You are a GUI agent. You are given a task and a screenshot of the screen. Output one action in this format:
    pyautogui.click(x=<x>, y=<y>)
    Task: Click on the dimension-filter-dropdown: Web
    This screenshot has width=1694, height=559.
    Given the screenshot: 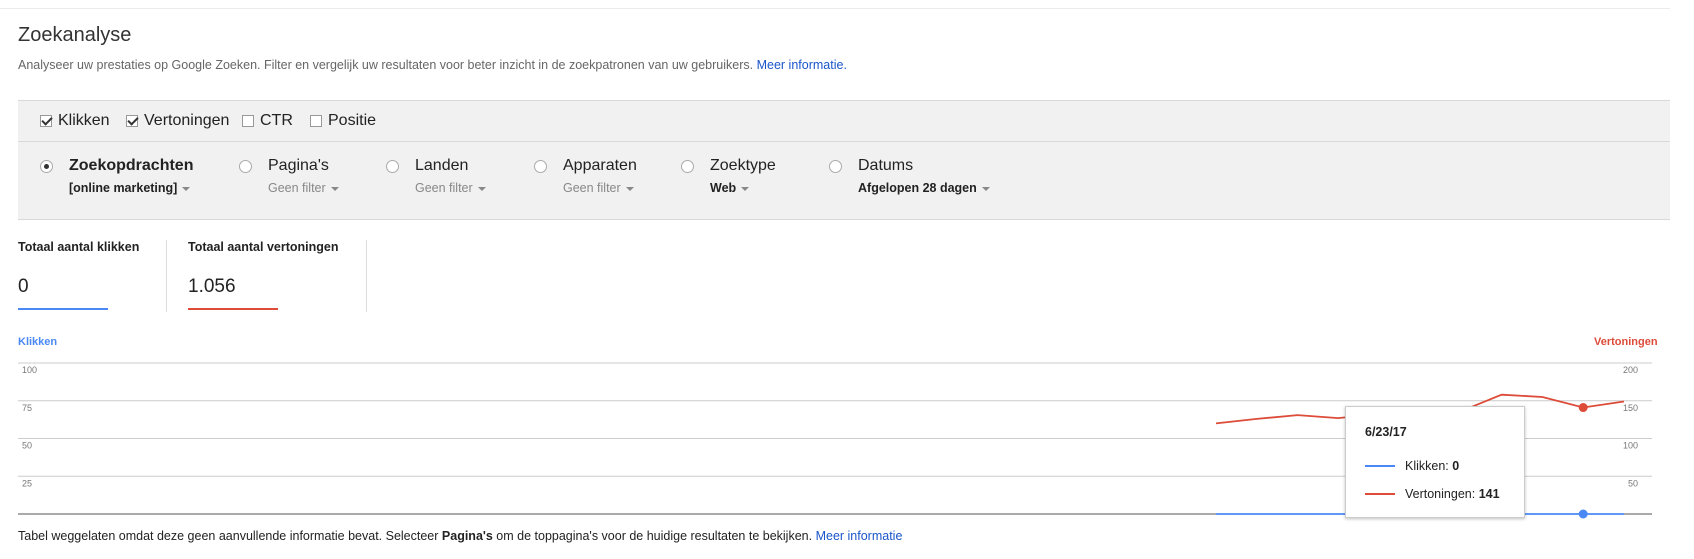 What is the action you would take?
    pyautogui.click(x=730, y=188)
    